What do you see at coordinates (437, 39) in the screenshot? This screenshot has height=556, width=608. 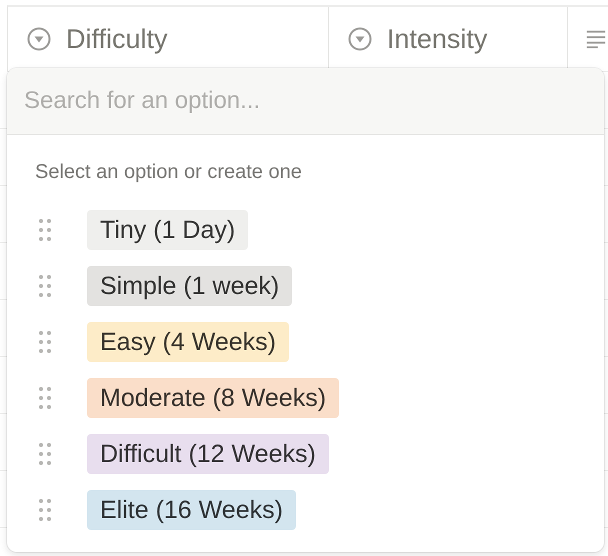 I see `column-header: Intensity` at bounding box center [437, 39].